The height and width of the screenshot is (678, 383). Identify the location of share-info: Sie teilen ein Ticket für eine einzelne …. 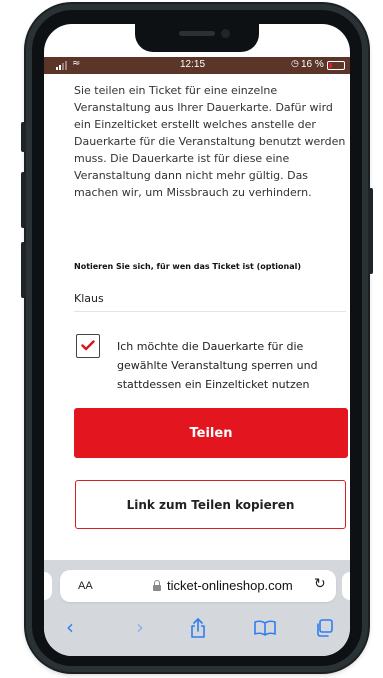
(211, 141).